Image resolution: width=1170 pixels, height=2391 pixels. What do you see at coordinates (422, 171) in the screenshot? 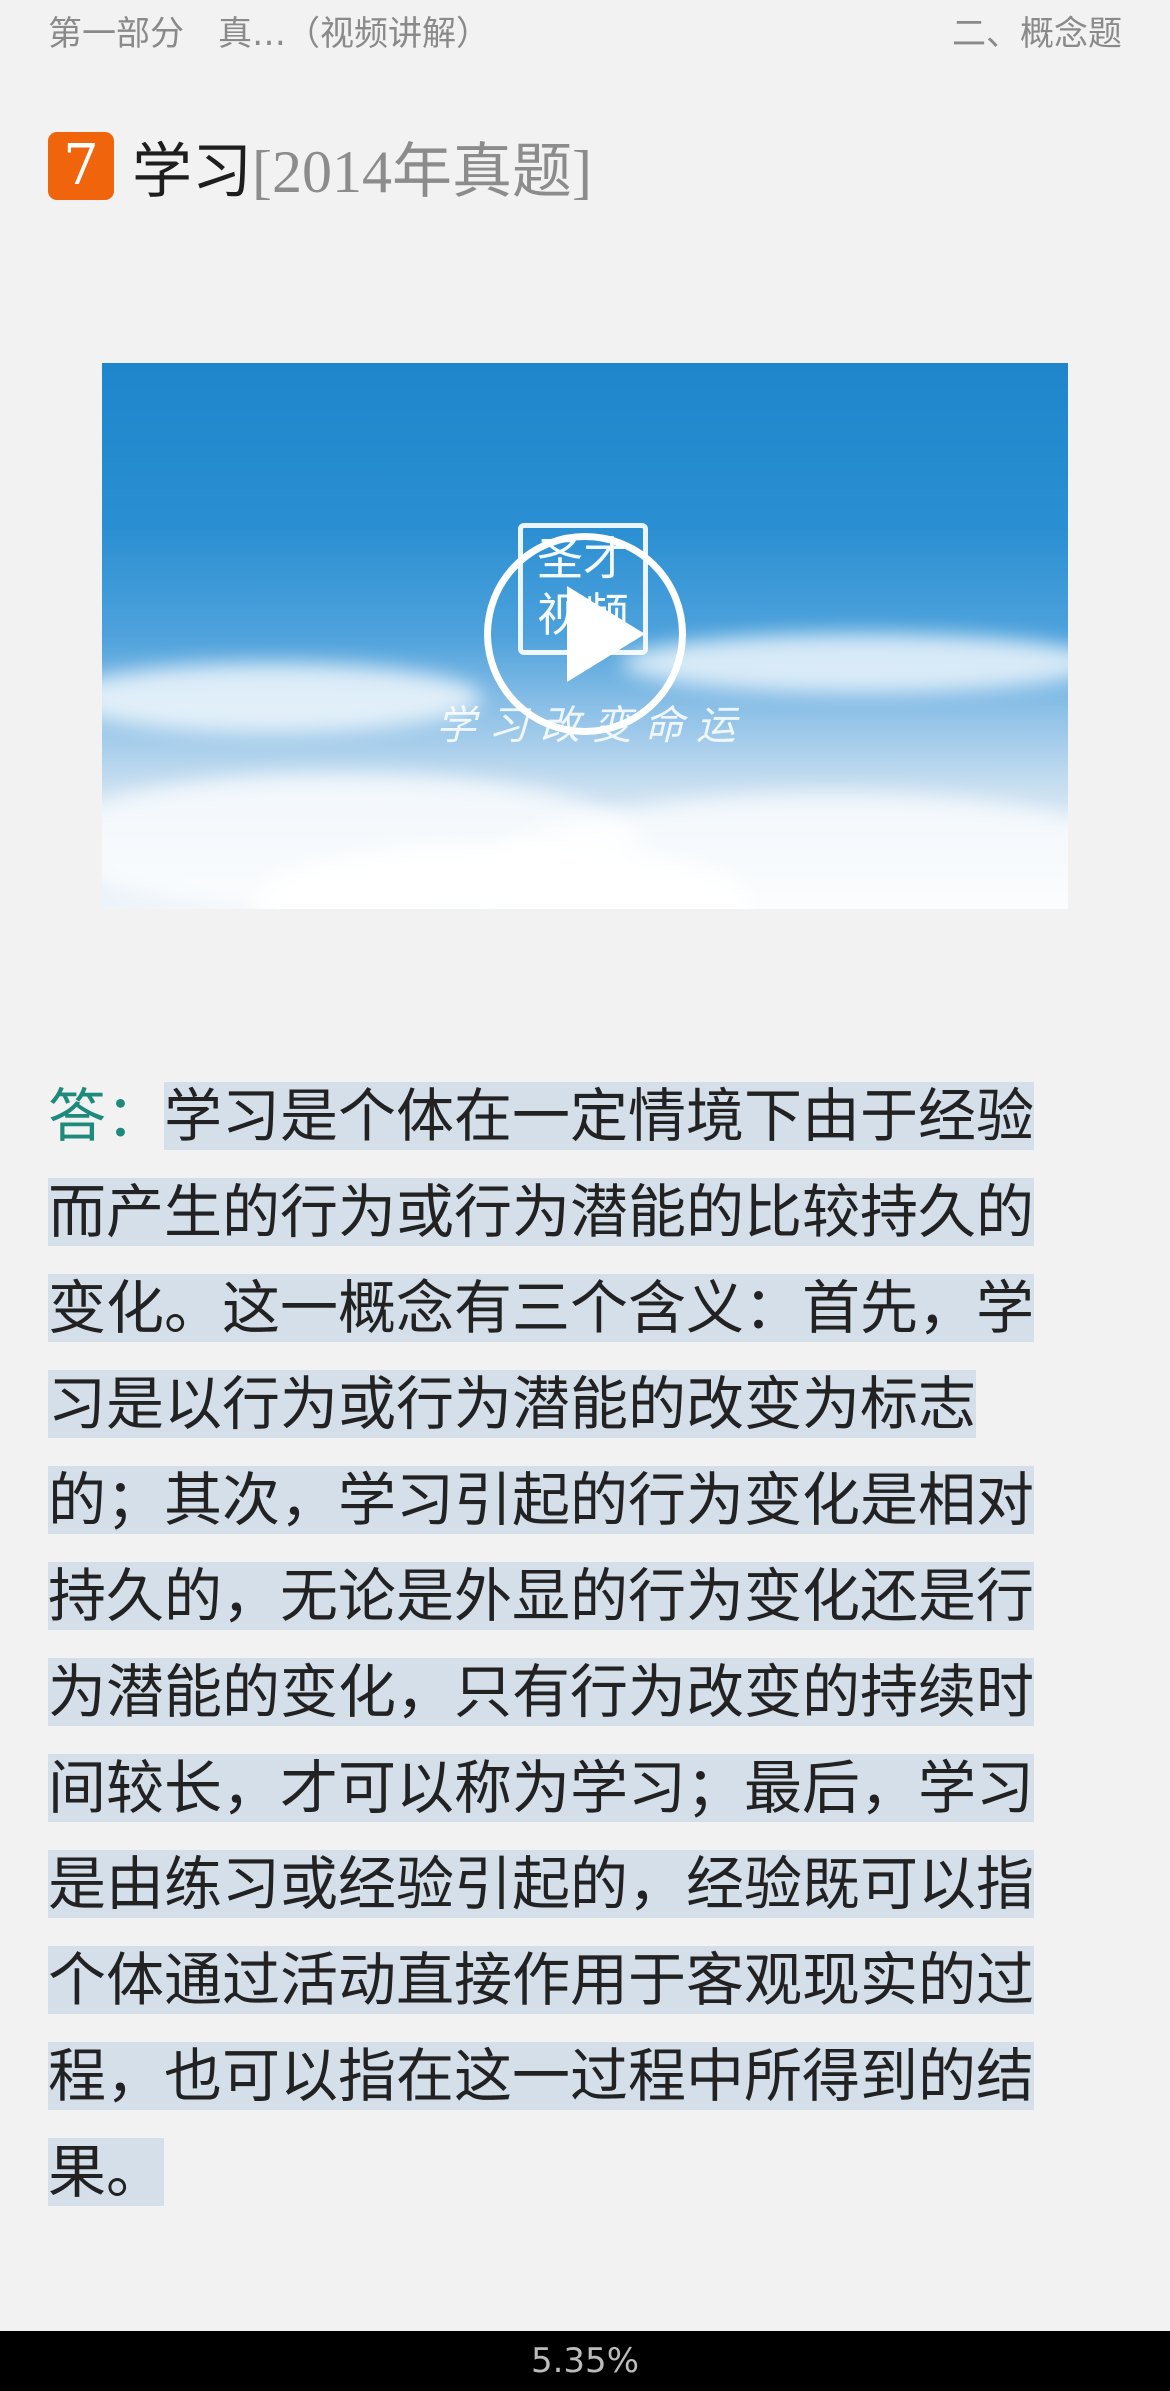
I see `question-year-tag: [2014年真题]` at bounding box center [422, 171].